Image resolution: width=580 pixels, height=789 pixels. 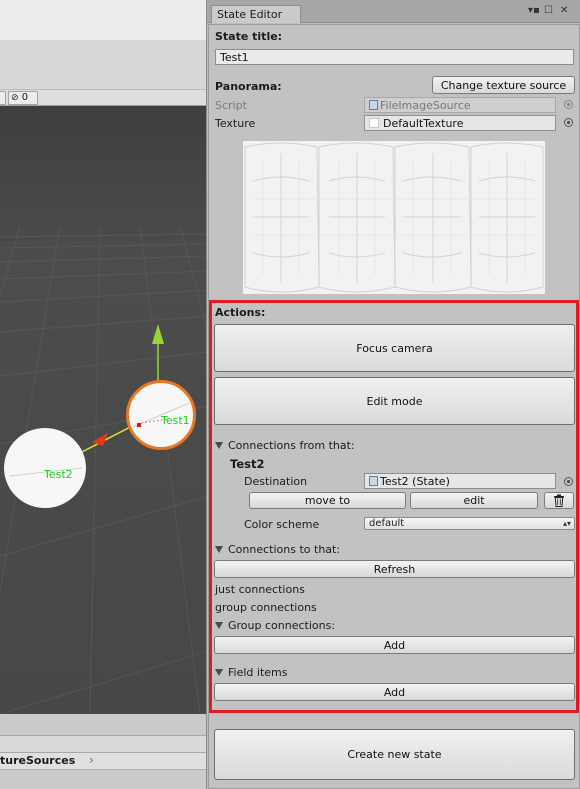 What do you see at coordinates (260, 589) in the screenshot?
I see `just-connections-label: just connections` at bounding box center [260, 589].